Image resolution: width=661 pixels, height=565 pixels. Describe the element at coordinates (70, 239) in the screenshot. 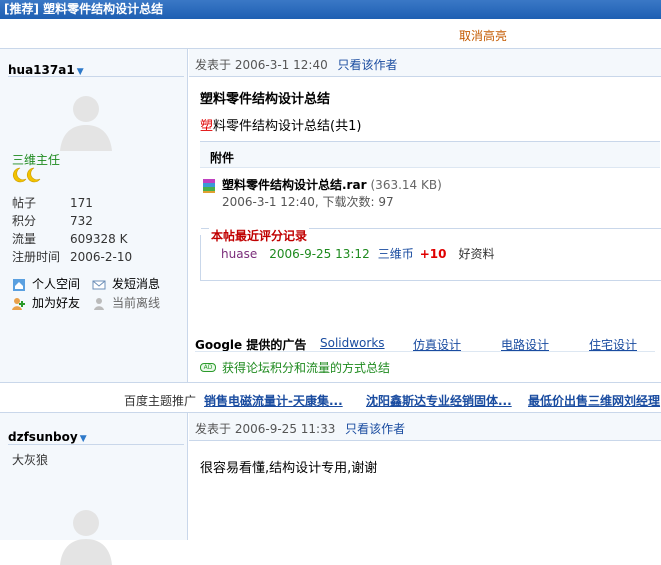

I see `stat-traffic: 流量 609328 K` at that location.